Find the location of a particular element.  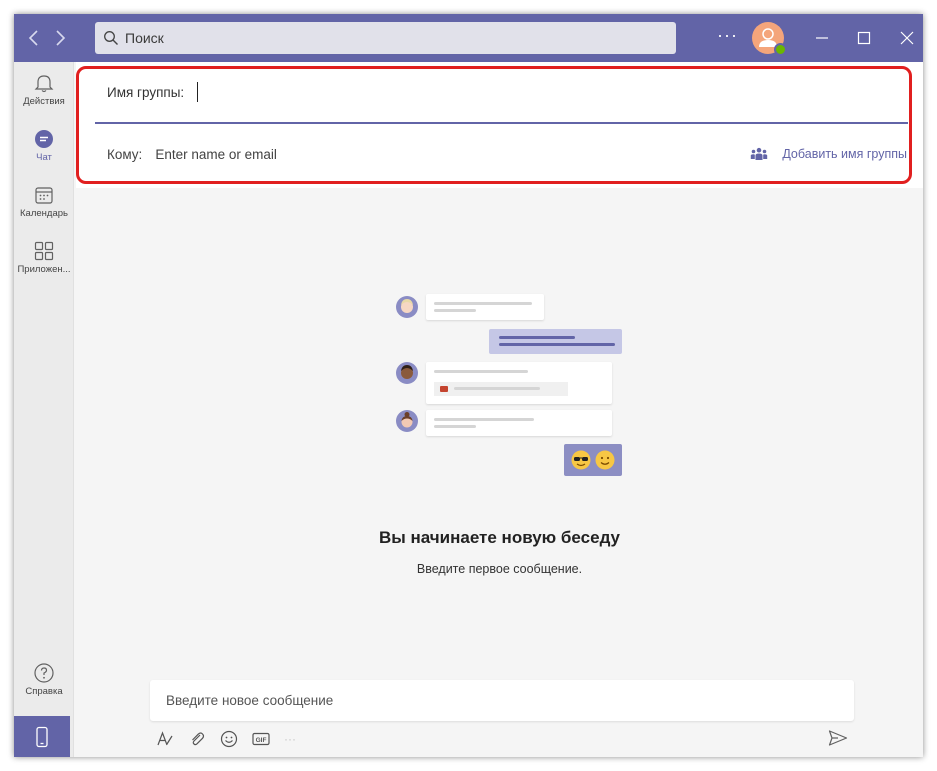

compose-box: Введите новое сообщение is located at coordinates (502, 700).